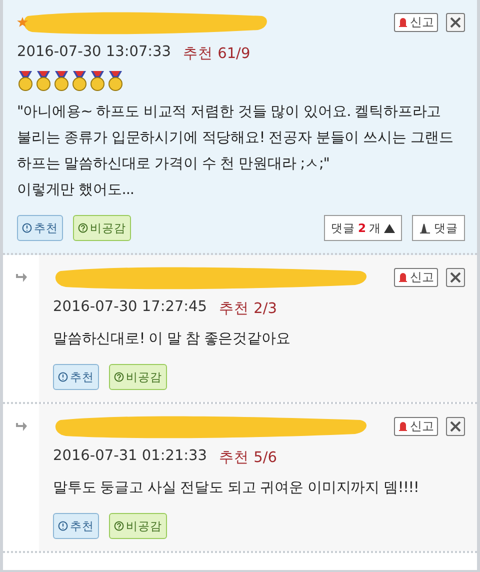  What do you see at coordinates (363, 228) in the screenshot?
I see `replies-toggle: 댓글 2 개` at bounding box center [363, 228].